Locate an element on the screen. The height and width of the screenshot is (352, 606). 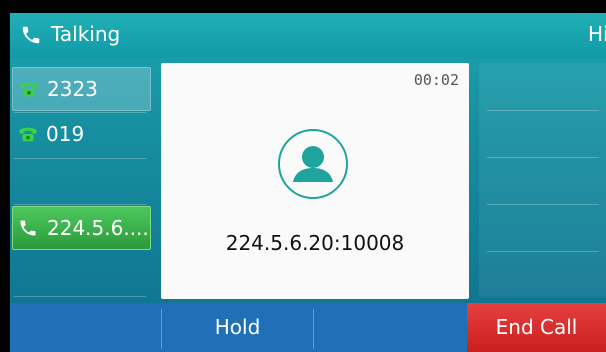
right-line-panel is located at coordinates (542, 181).